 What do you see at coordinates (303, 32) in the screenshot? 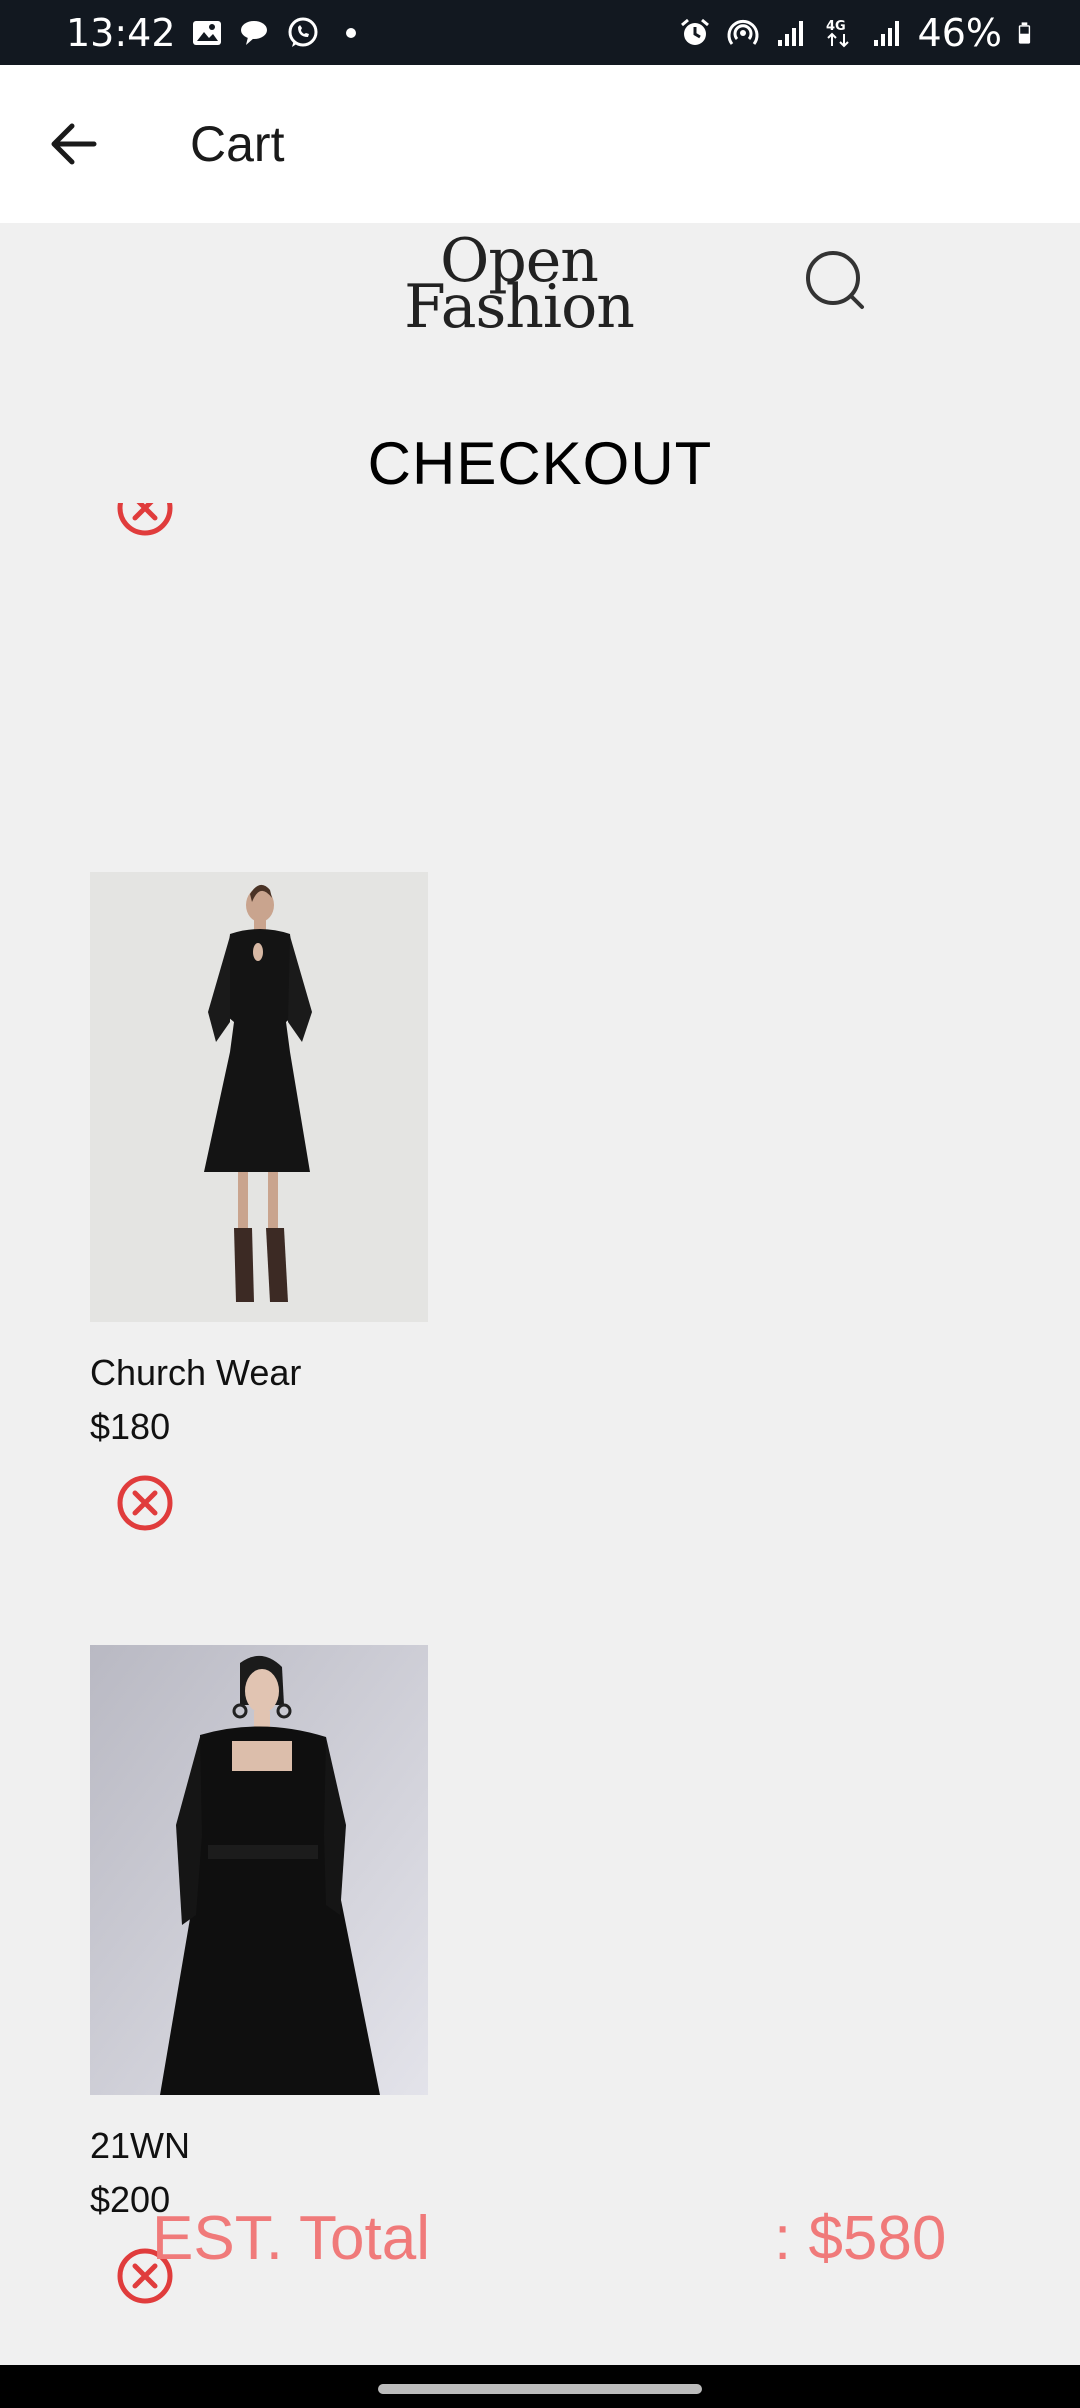
I see `whatsapp-icon` at bounding box center [303, 32].